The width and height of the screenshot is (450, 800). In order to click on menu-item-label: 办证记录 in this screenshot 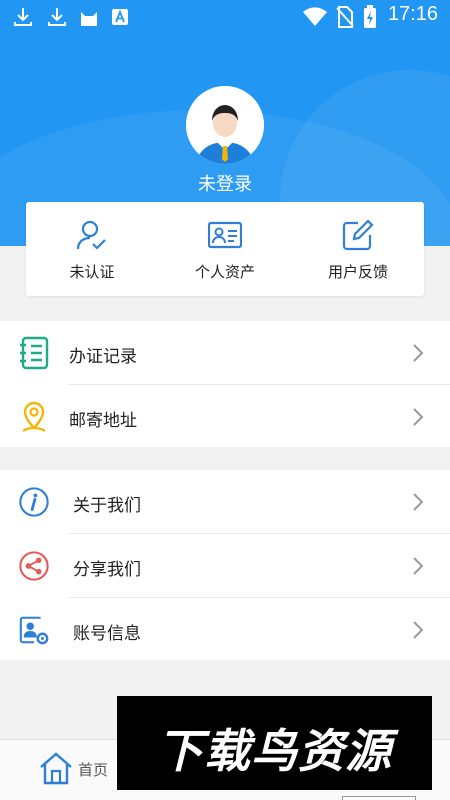, I will do `click(103, 357)`.